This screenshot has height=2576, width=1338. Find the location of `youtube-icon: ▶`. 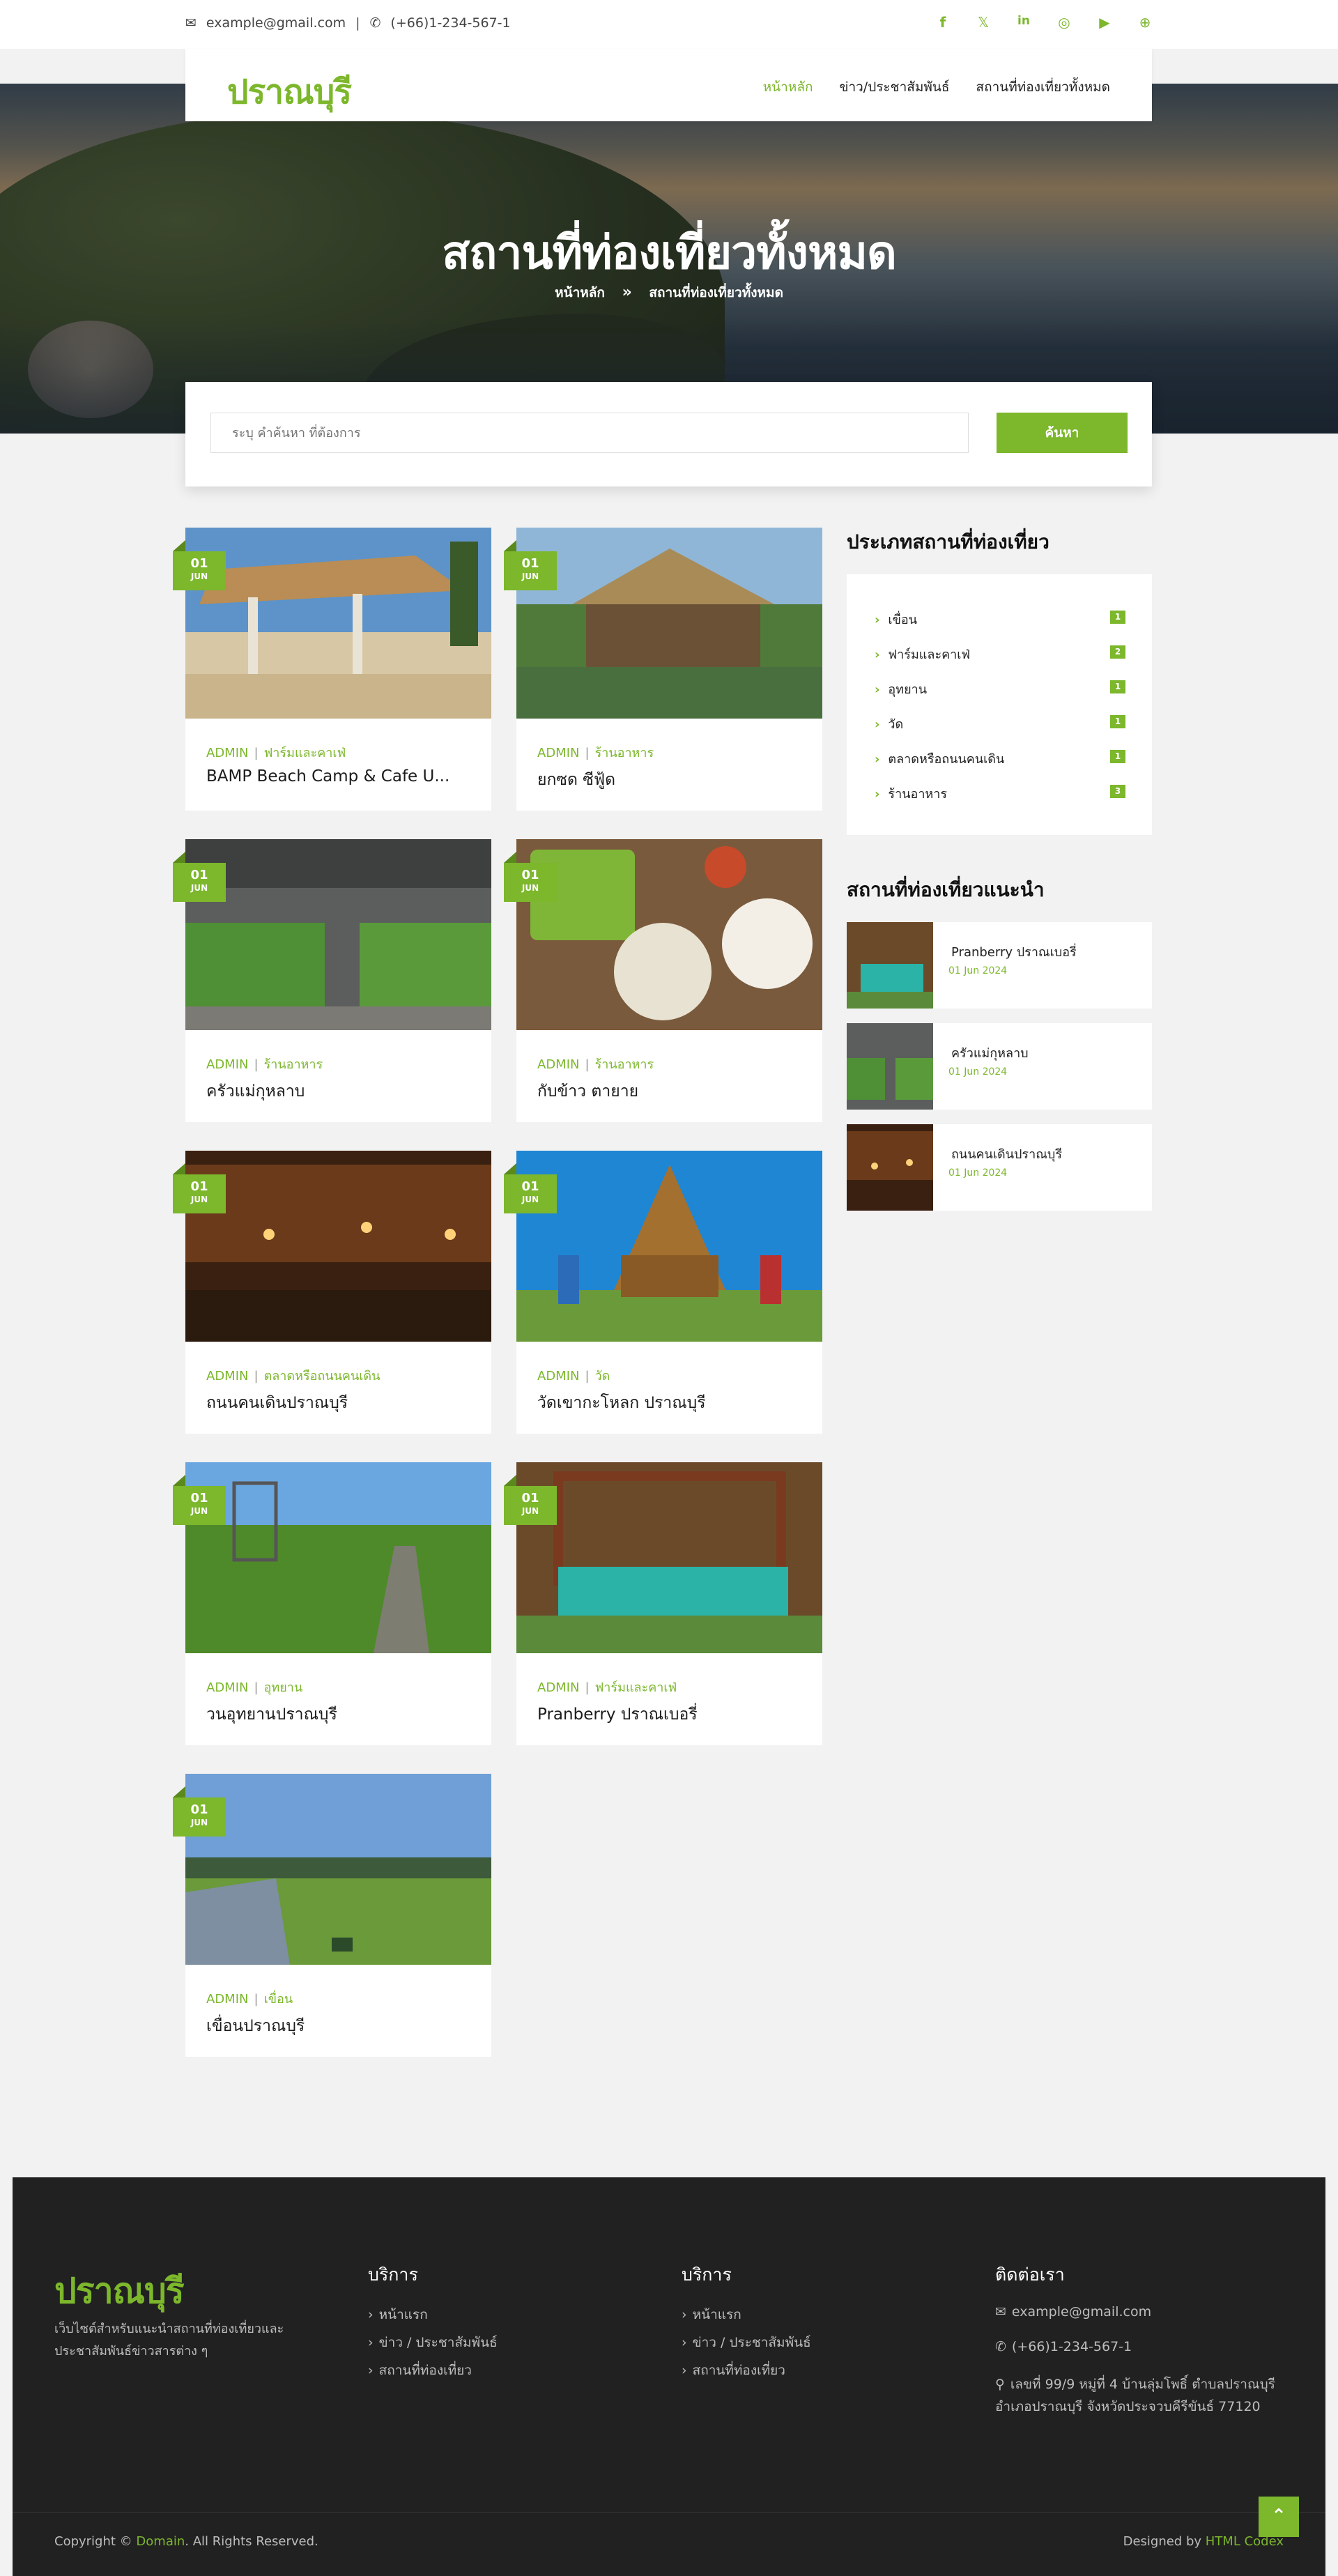

youtube-icon: ▶ is located at coordinates (1104, 22).